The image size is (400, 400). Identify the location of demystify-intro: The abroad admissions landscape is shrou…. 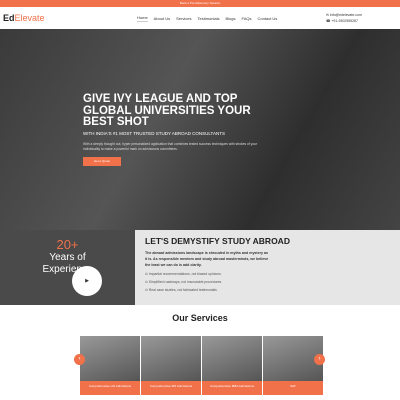
(207, 259).